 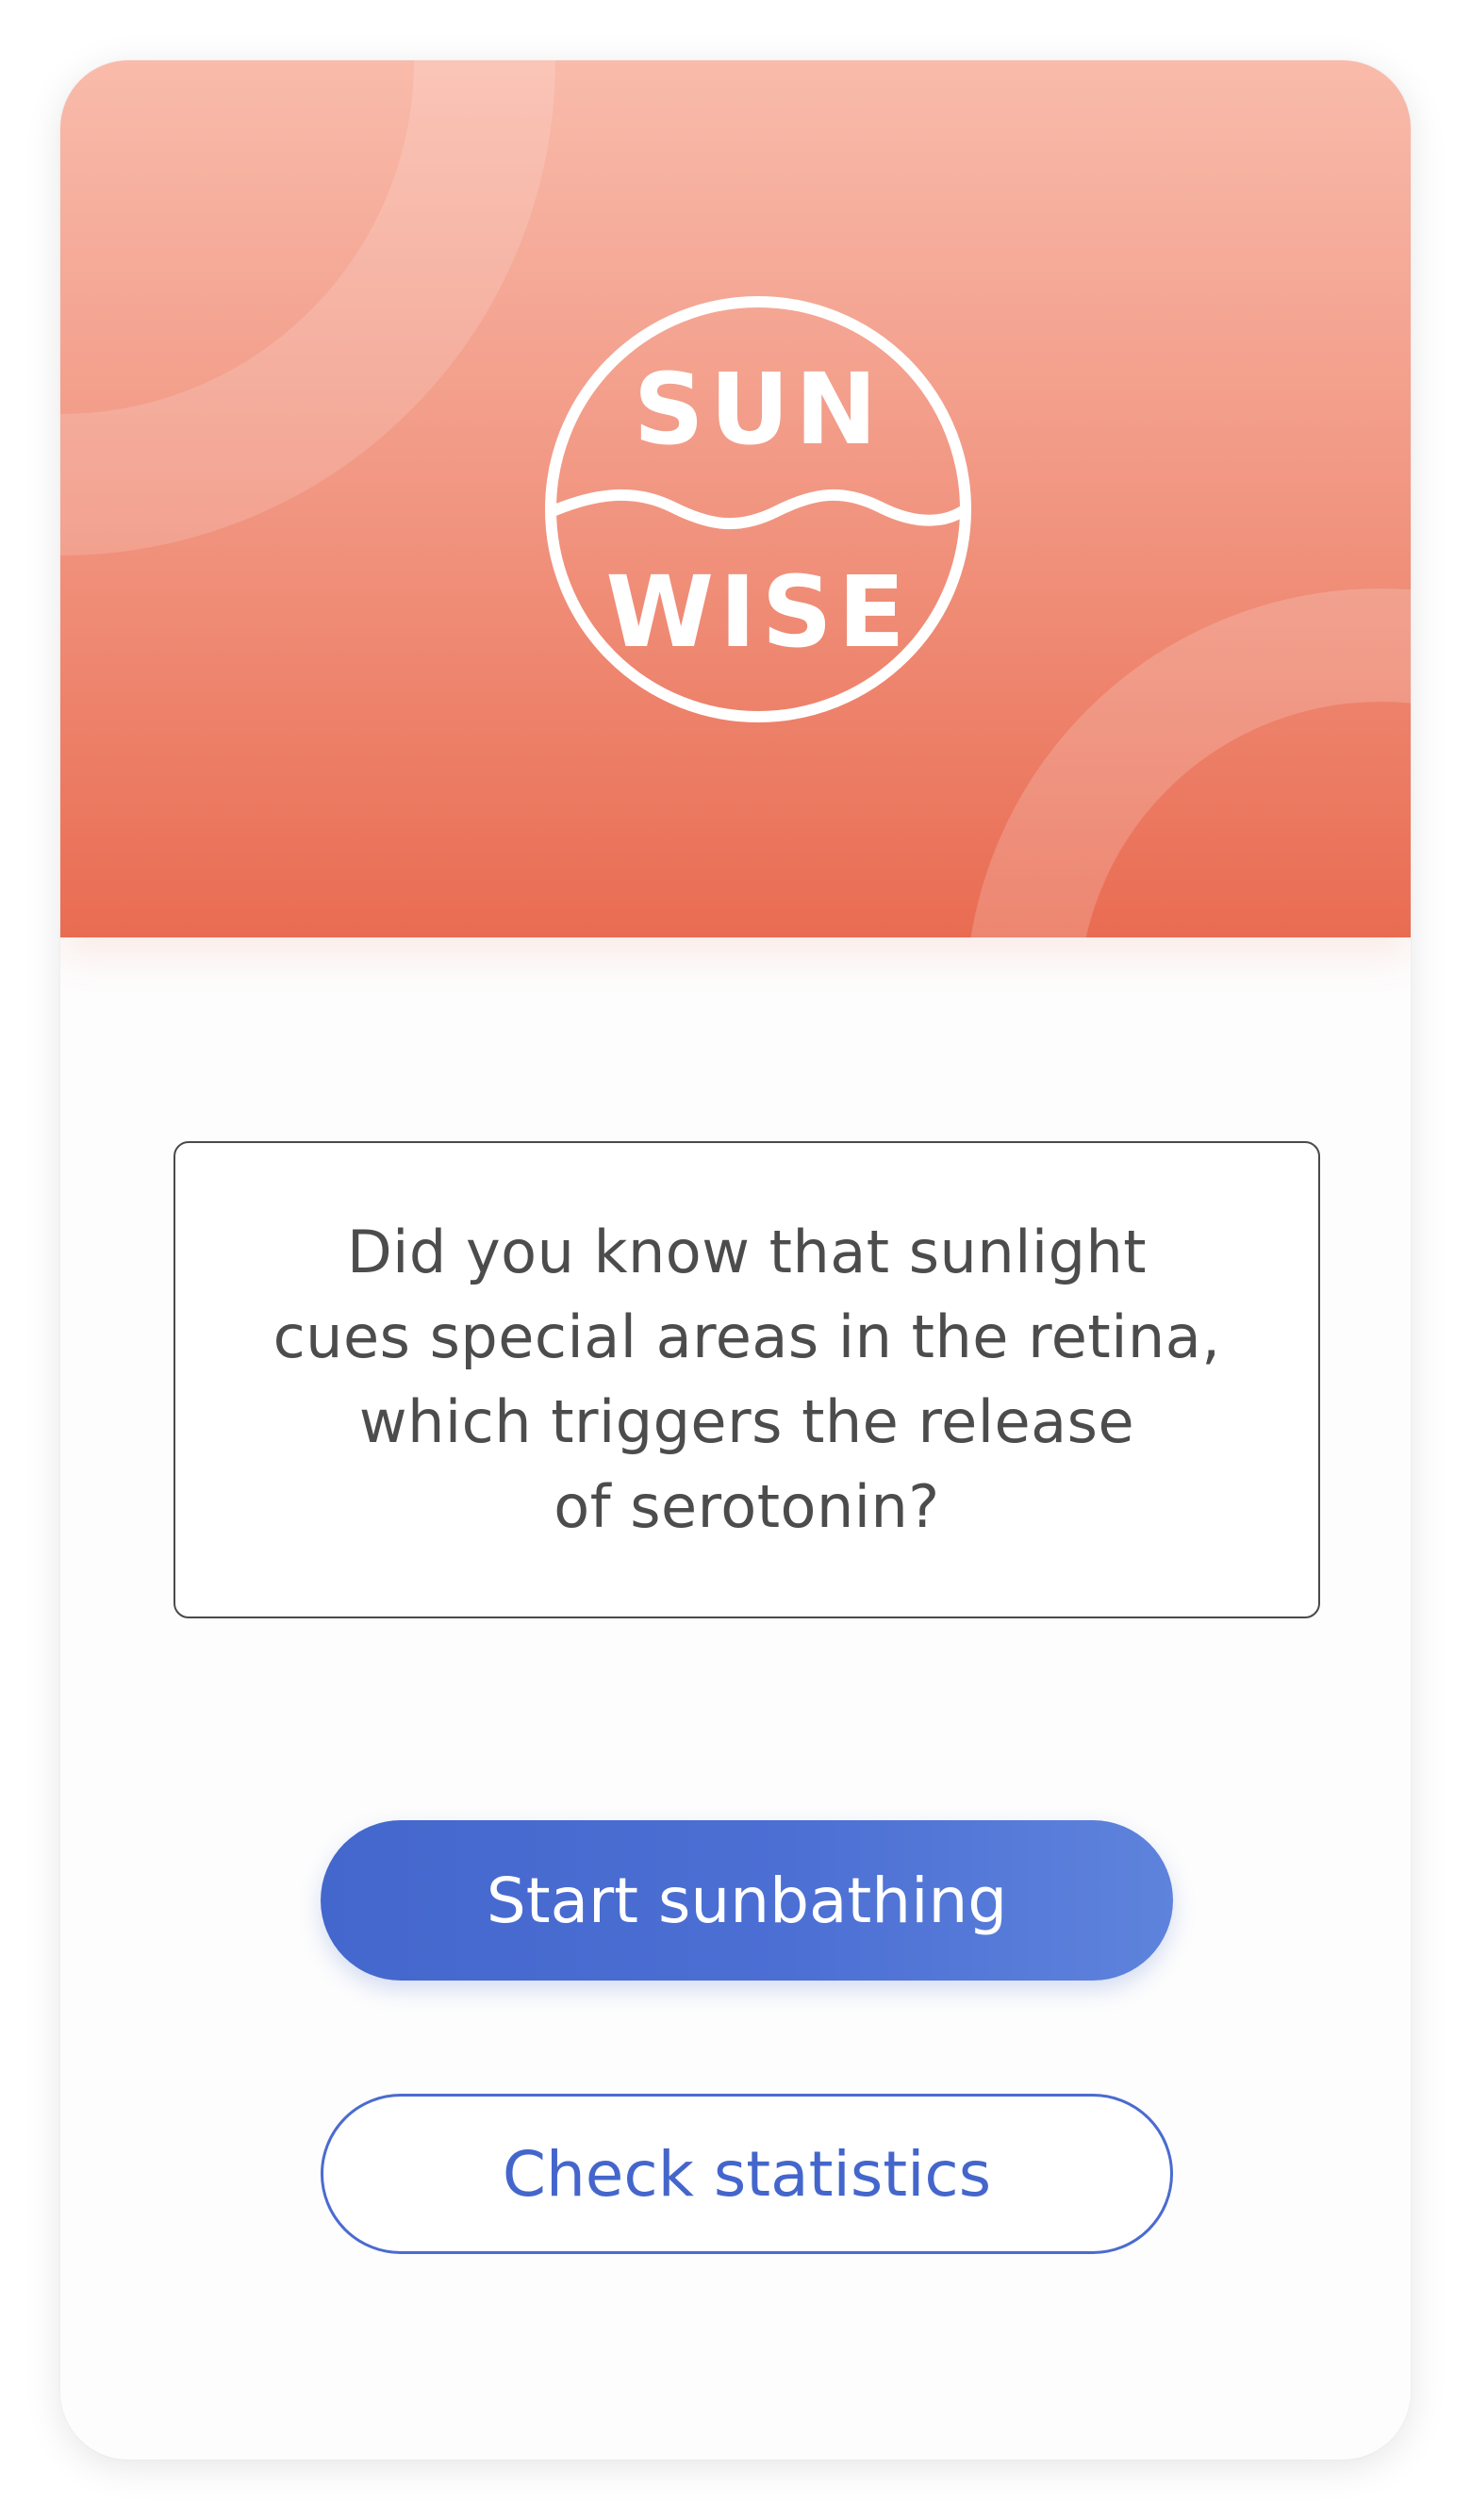 I want to click on start-sunbathing-label: Start sunbathing, so click(x=747, y=1901).